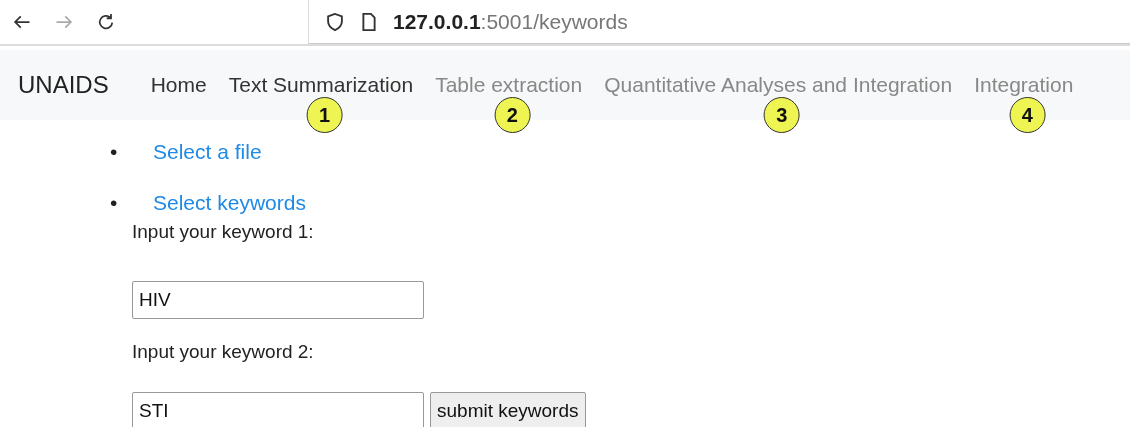  What do you see at coordinates (207, 152) in the screenshot?
I see `menu-link: Select a file` at bounding box center [207, 152].